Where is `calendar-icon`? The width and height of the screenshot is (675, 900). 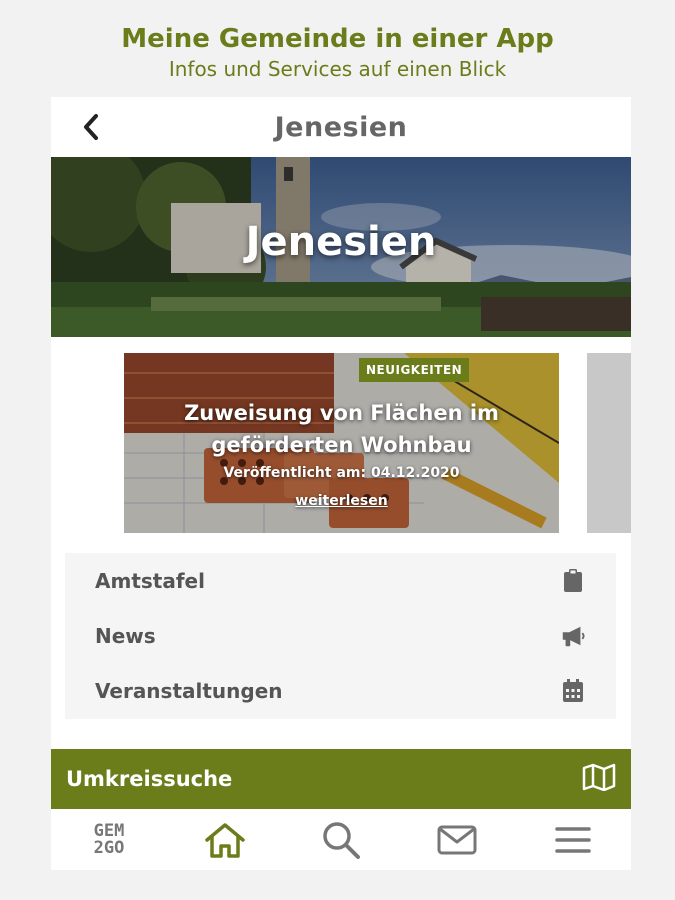 calendar-icon is located at coordinates (573, 691).